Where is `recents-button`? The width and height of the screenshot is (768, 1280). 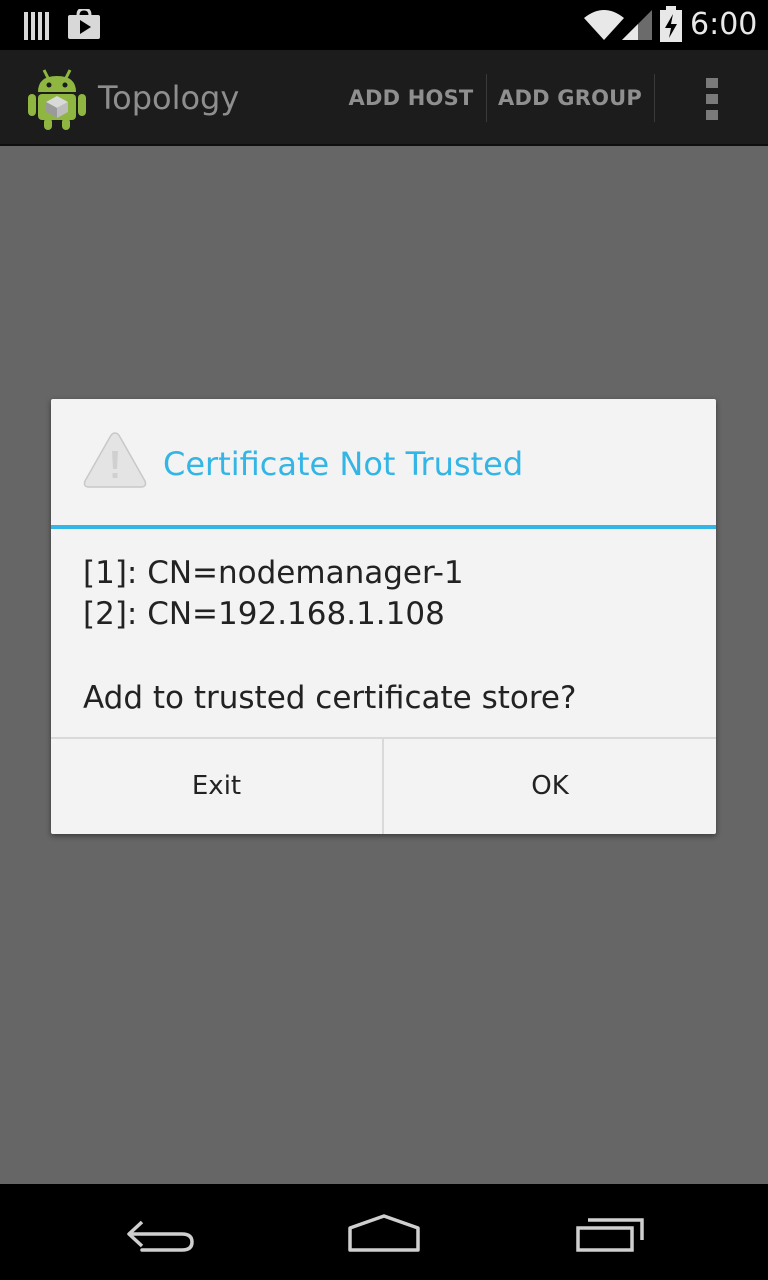 recents-button is located at coordinates (610, 1232).